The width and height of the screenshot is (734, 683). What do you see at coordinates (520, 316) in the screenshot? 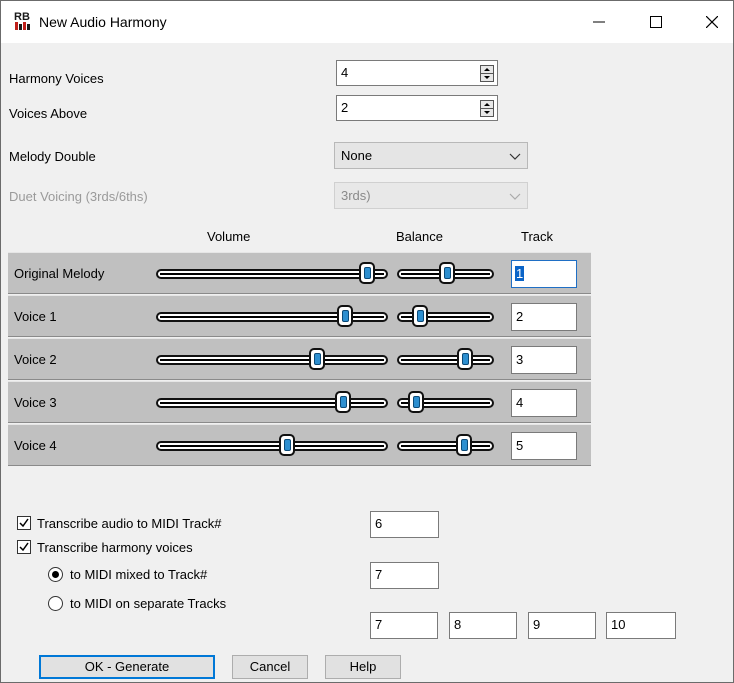
I see `track-number-value: 2` at bounding box center [520, 316].